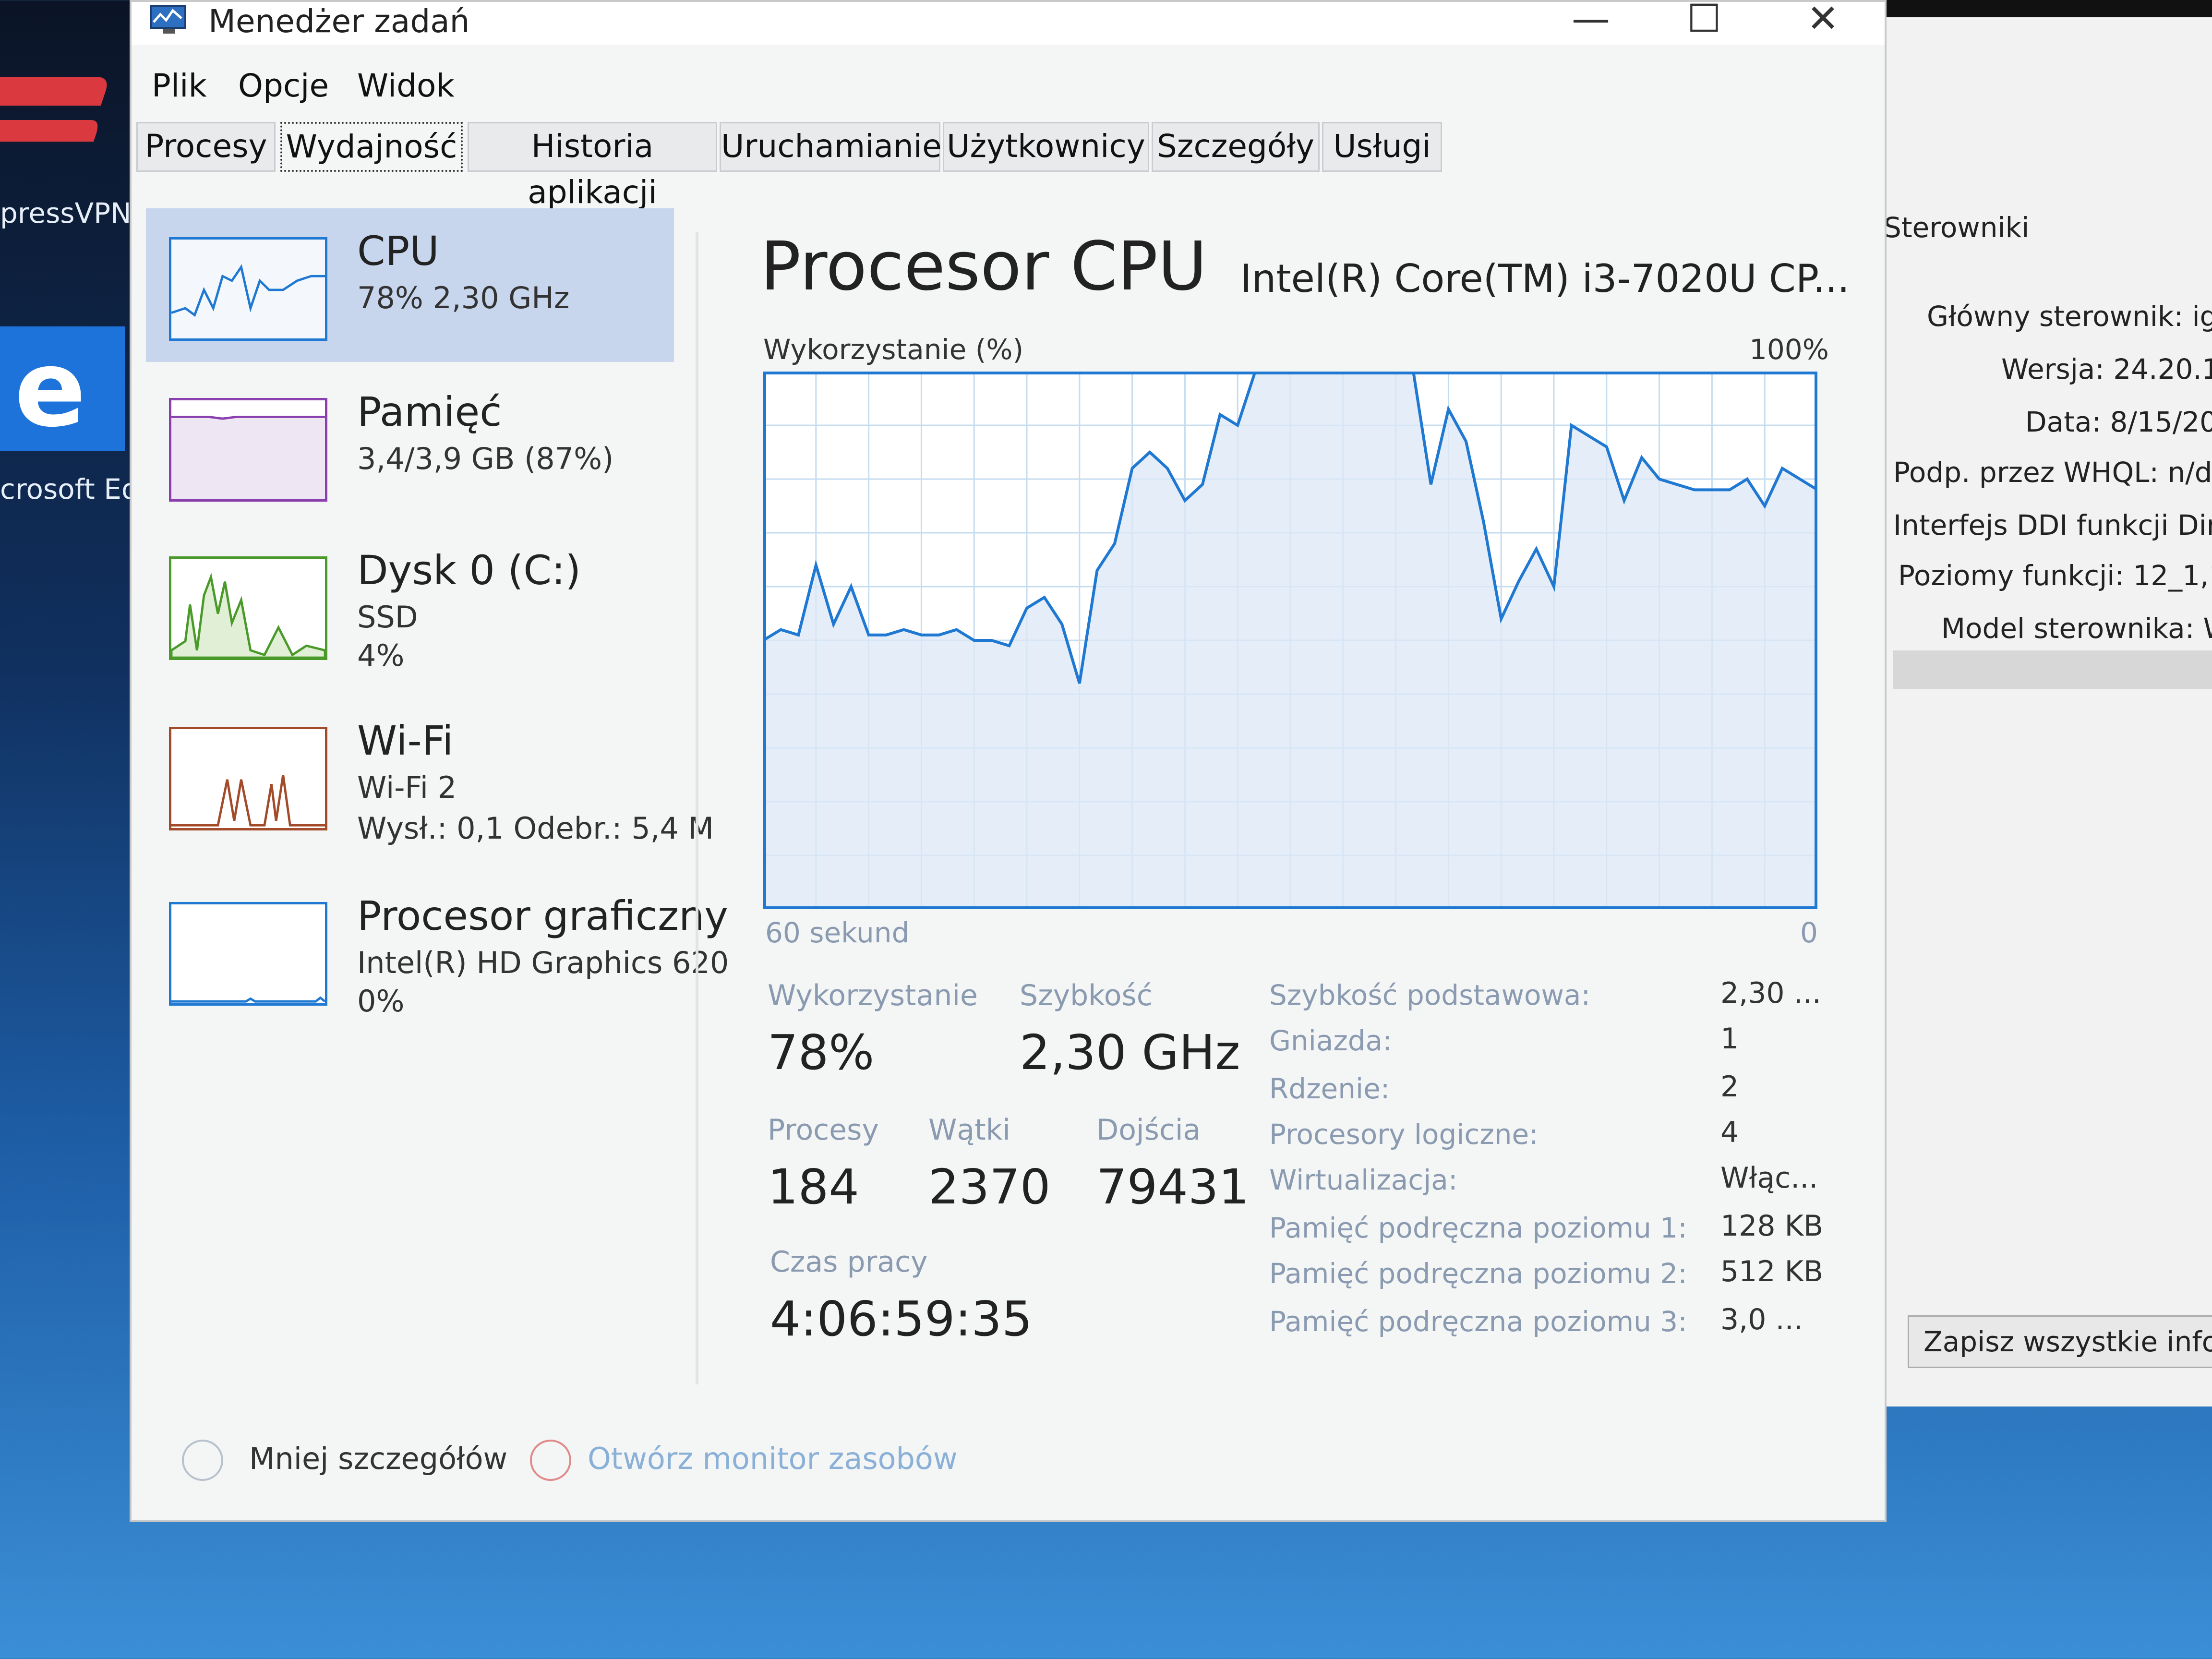 The height and width of the screenshot is (1659, 2212). What do you see at coordinates (406, 86) in the screenshot?
I see `menu-view: Widok` at bounding box center [406, 86].